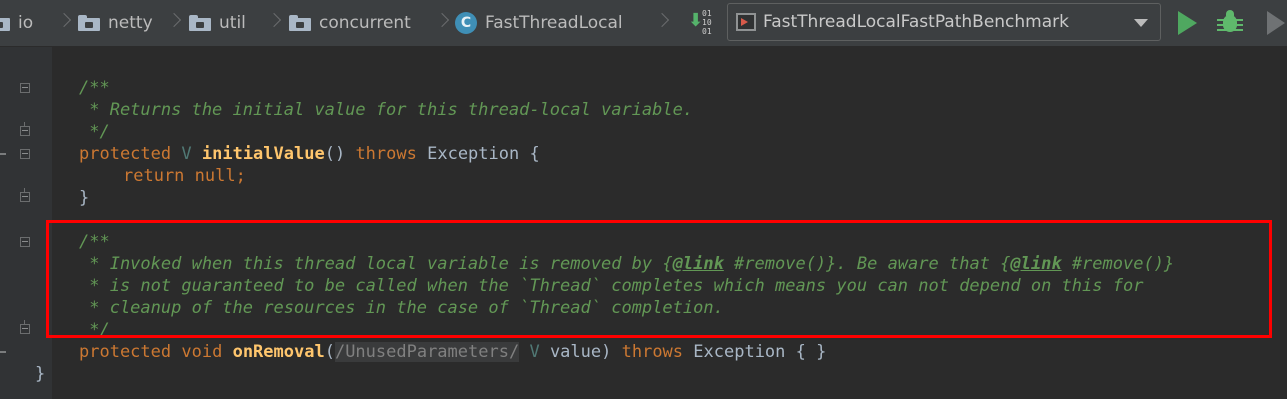 The image size is (1287, 399). Describe the element at coordinates (1276, 23) in the screenshot. I see `run-more-icon` at that location.